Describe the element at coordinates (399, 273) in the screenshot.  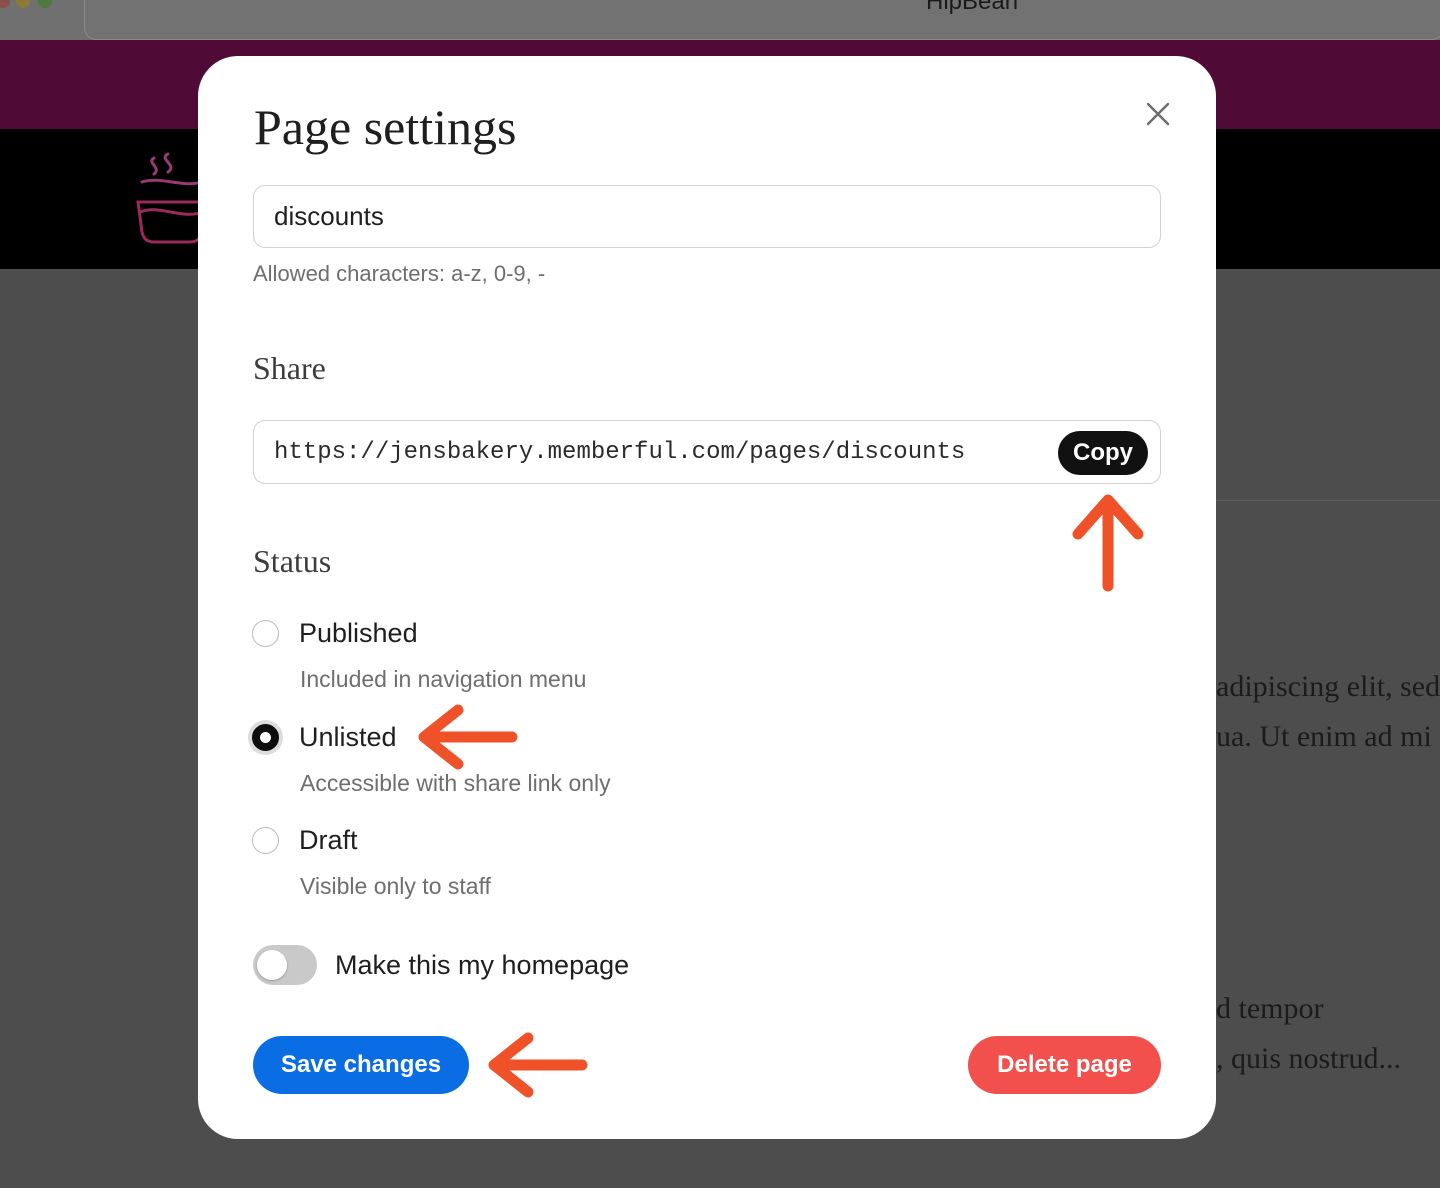
I see `slug-helper-text: Allowed characters: a-z, 0-9, -` at that location.